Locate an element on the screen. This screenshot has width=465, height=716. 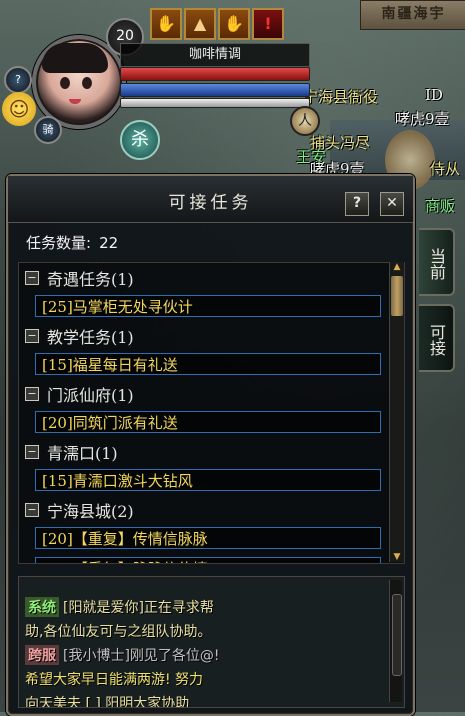
help-icon: ? is located at coordinates (18, 80).